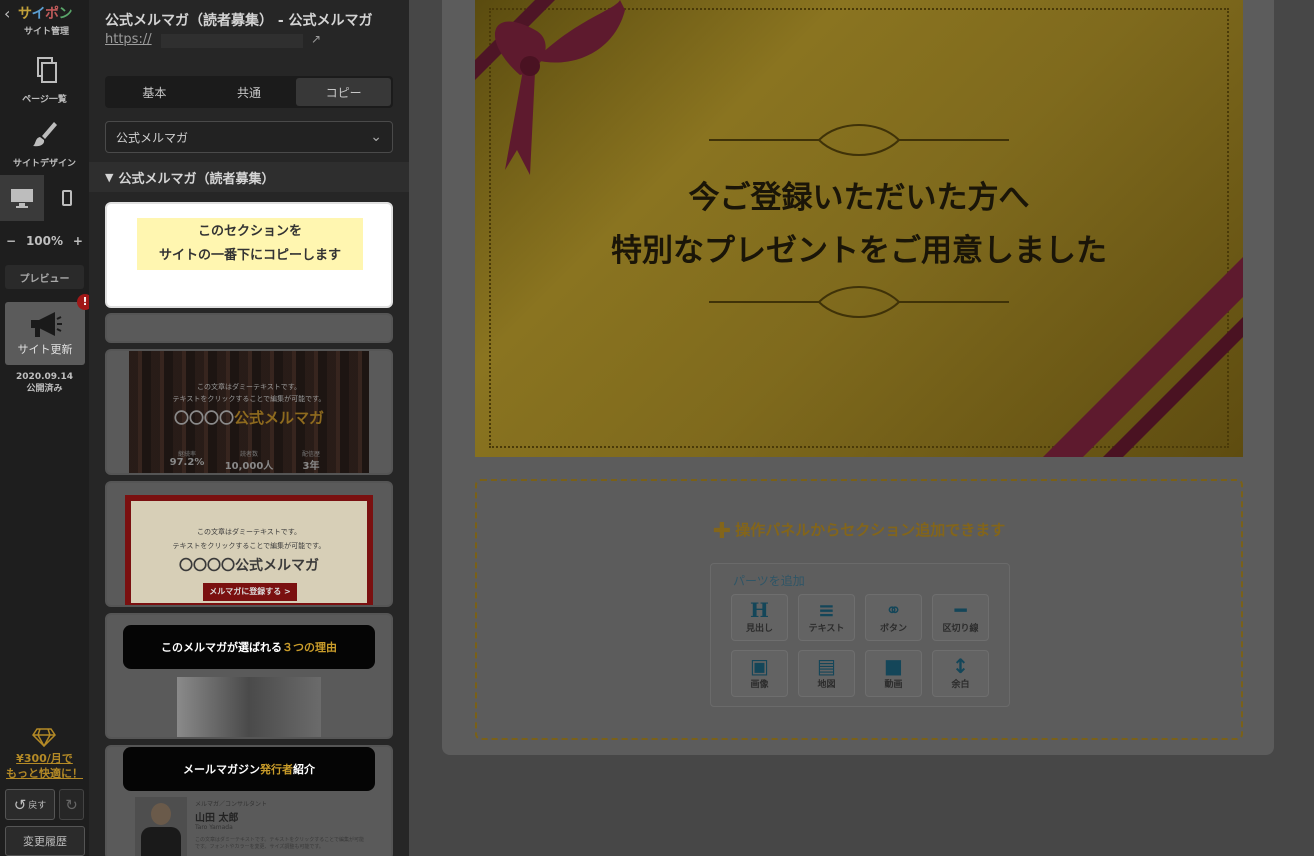  Describe the element at coordinates (859, 531) in the screenshot. I see `add-section-message: ✚ 操作パネルからセクション追加できます` at that location.